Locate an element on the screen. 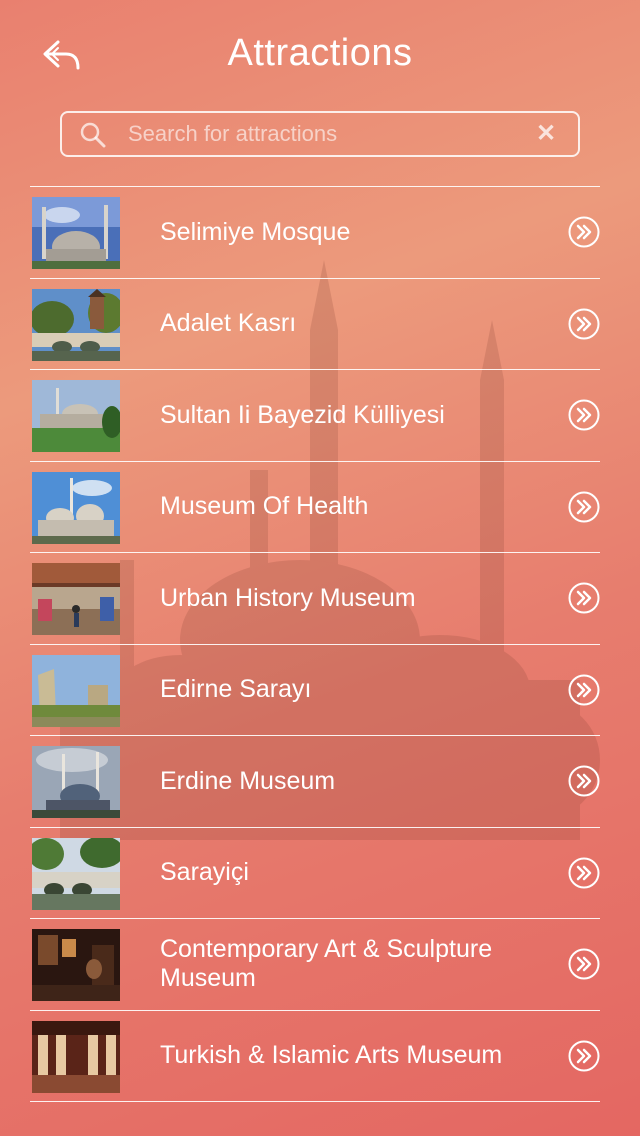 This screenshot has height=1136, width=640. thumbnail-stone-bridge-river is located at coordinates (76, 873).